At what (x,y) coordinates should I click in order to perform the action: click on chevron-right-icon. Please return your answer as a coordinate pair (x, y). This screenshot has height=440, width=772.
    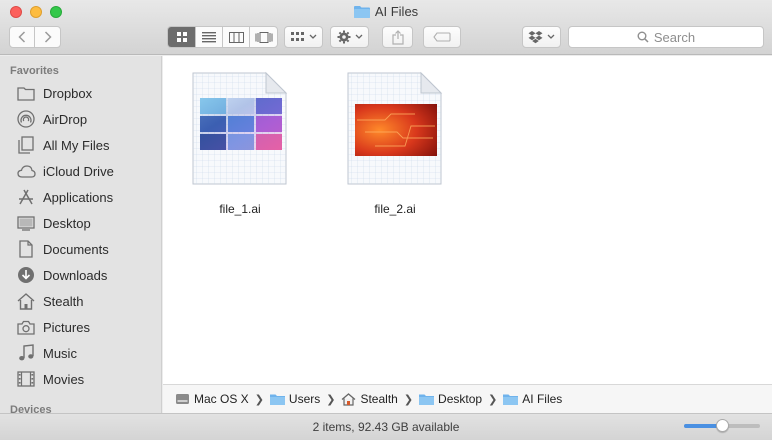
    Looking at the image, I should click on (48, 37).